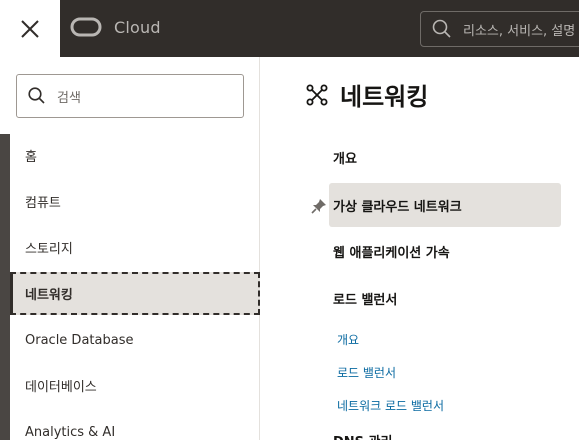 This screenshot has height=440, width=579. I want to click on oracle-cloud-logo: Cloud, so click(115, 27).